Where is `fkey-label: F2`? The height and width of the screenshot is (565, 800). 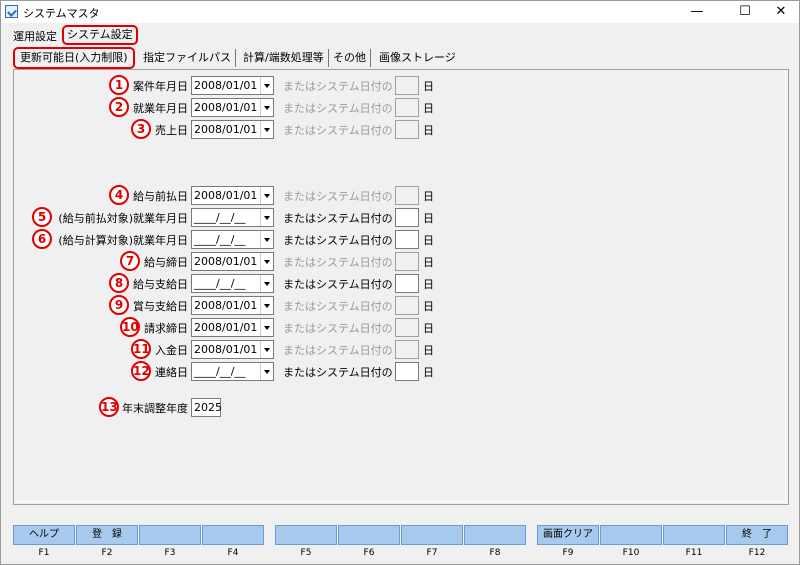
fkey-label: F2 is located at coordinates (107, 553).